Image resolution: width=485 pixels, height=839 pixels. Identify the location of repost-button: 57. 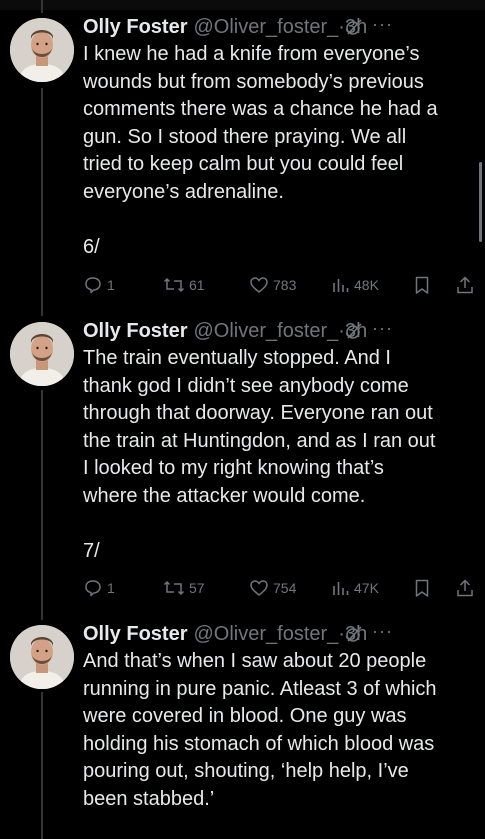
(184, 588).